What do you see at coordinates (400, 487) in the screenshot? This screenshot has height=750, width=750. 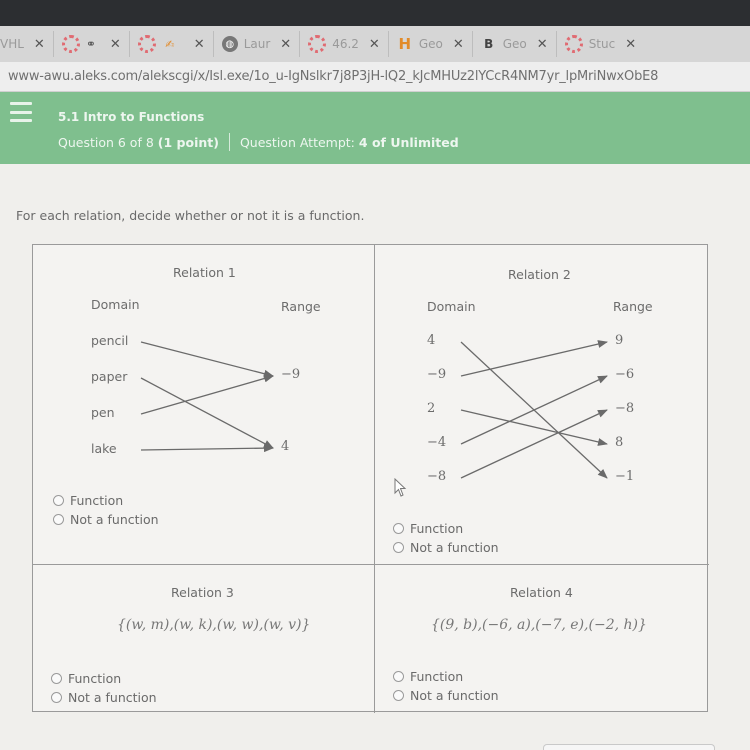 I see `mouse-cursor-icon` at bounding box center [400, 487].